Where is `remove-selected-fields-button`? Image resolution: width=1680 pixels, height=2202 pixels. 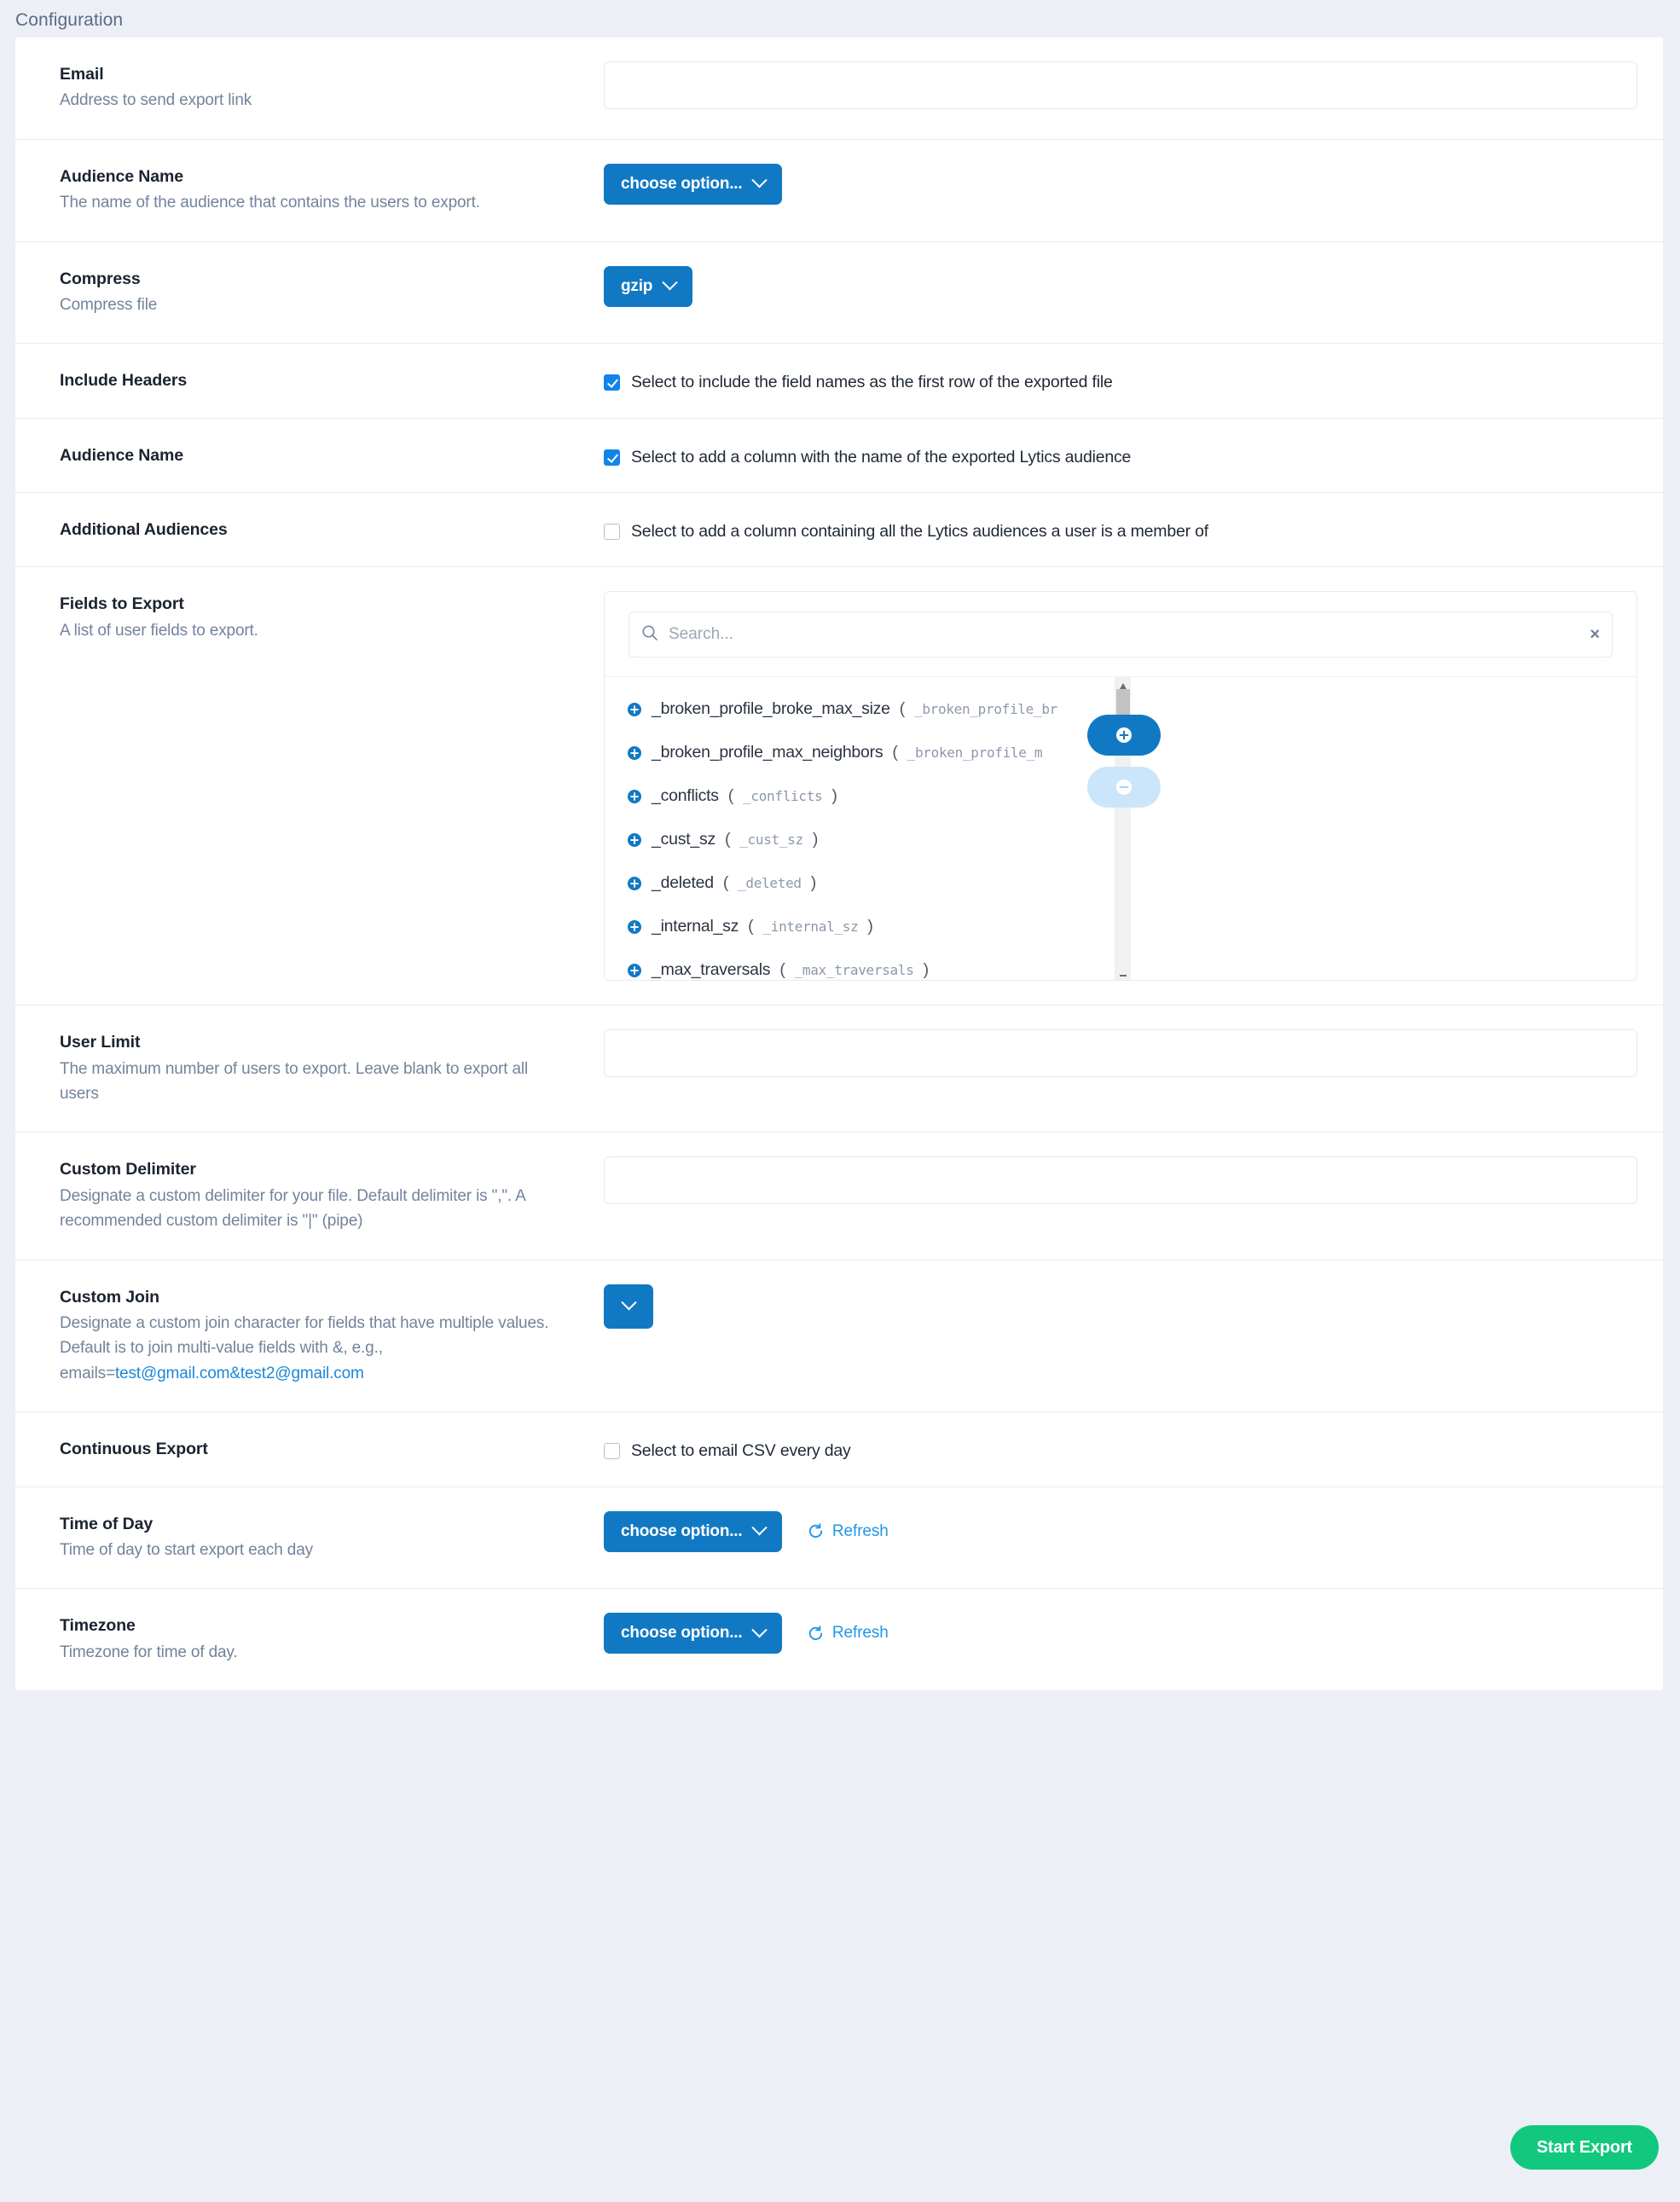 remove-selected-fields-button is located at coordinates (1124, 788).